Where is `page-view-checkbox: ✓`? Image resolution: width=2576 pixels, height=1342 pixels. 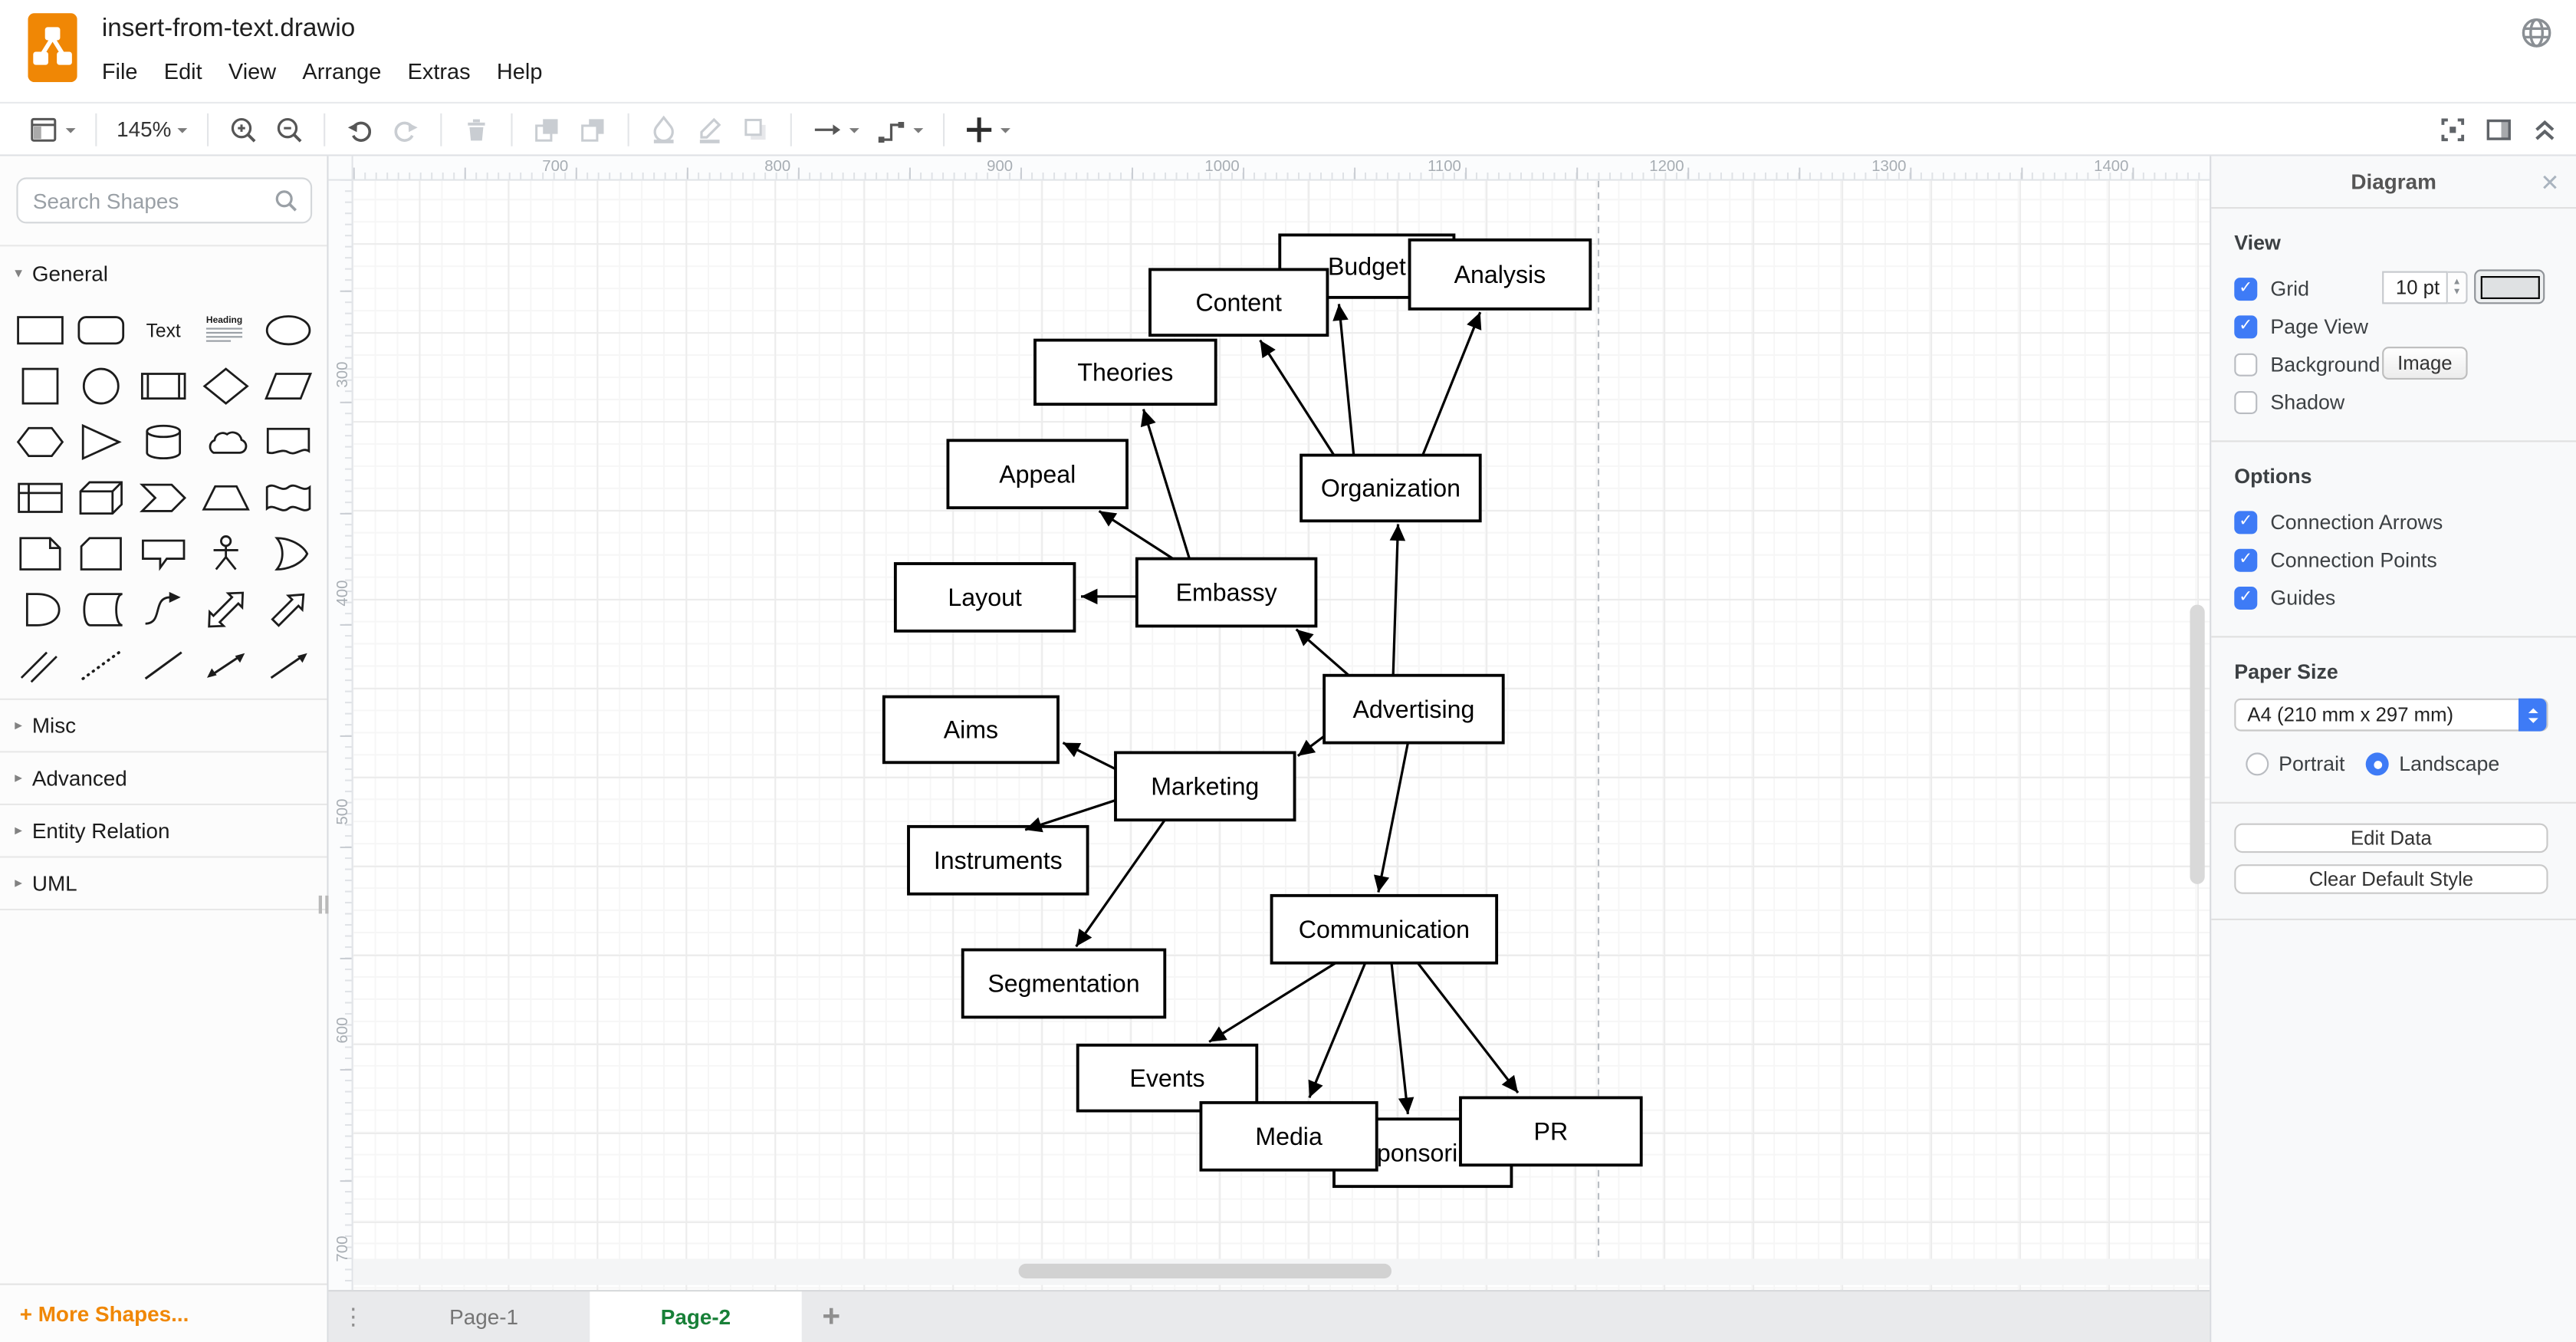
page-view-checkbox: ✓ is located at coordinates (2246, 326).